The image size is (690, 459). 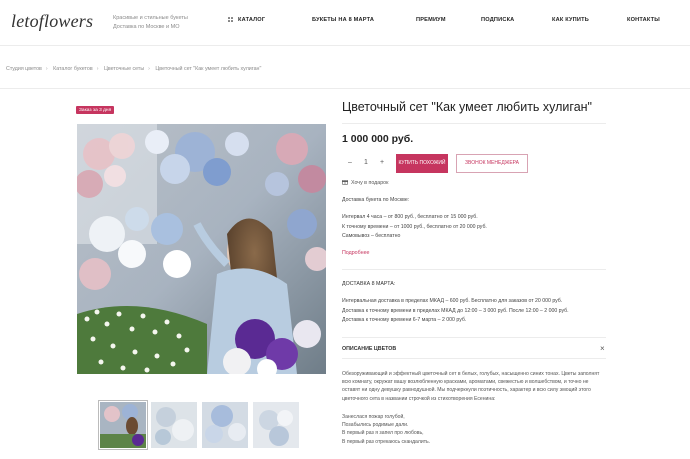 What do you see at coordinates (345, 88) in the screenshot?
I see `breadcrumb-divider` at bounding box center [345, 88].